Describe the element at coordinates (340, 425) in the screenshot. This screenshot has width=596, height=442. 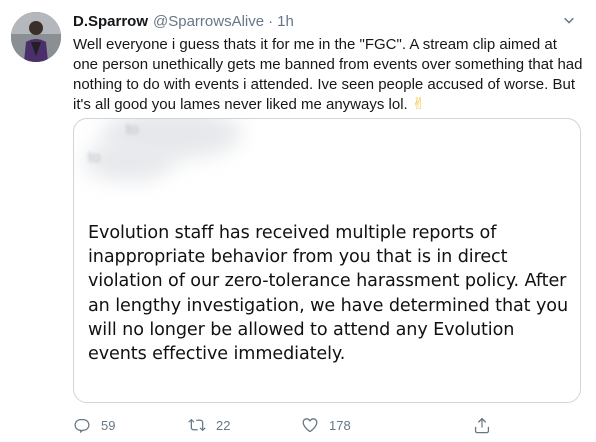
I see `like-count: 178` at that location.